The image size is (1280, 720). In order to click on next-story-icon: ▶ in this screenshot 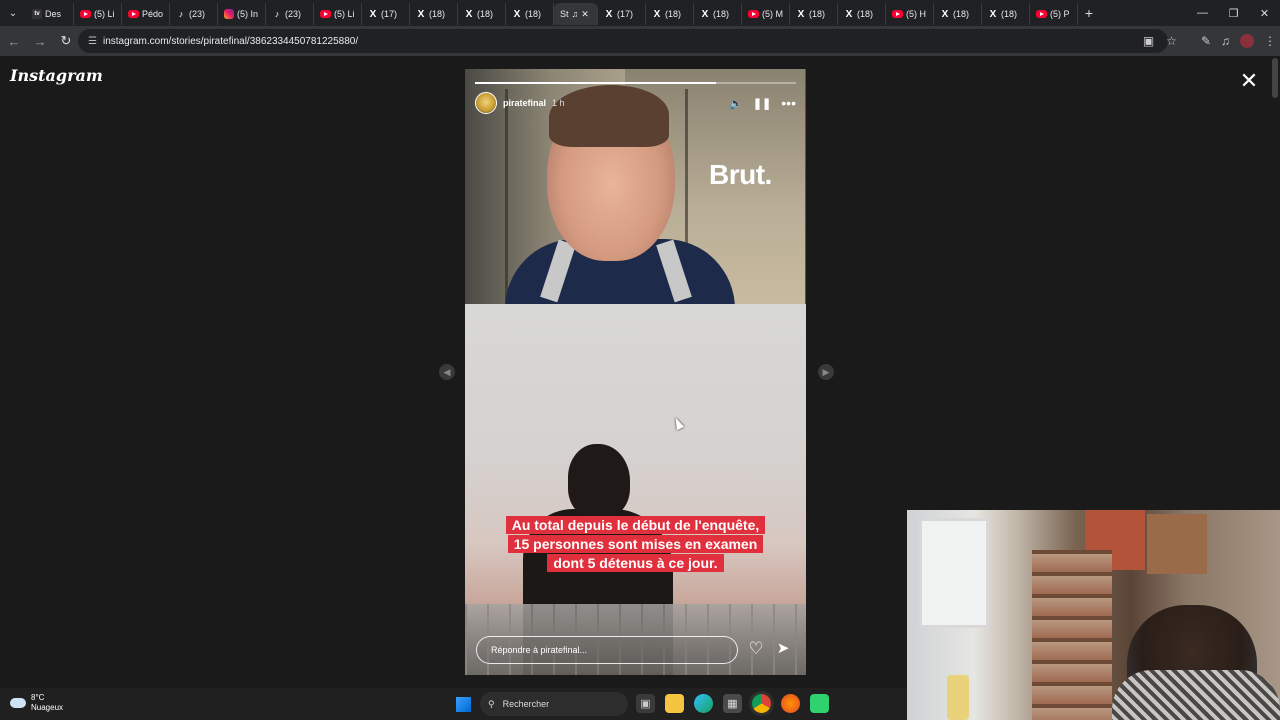, I will do `click(826, 372)`.